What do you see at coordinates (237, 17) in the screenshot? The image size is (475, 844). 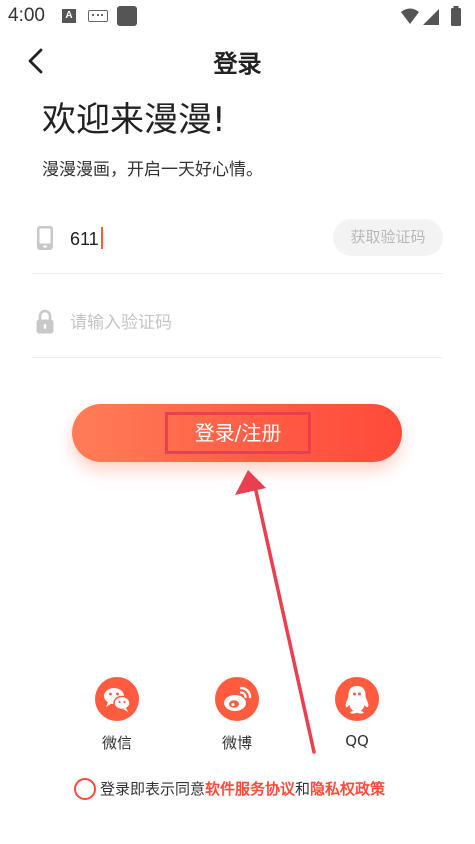 I see `status-bar: 4:00 A` at bounding box center [237, 17].